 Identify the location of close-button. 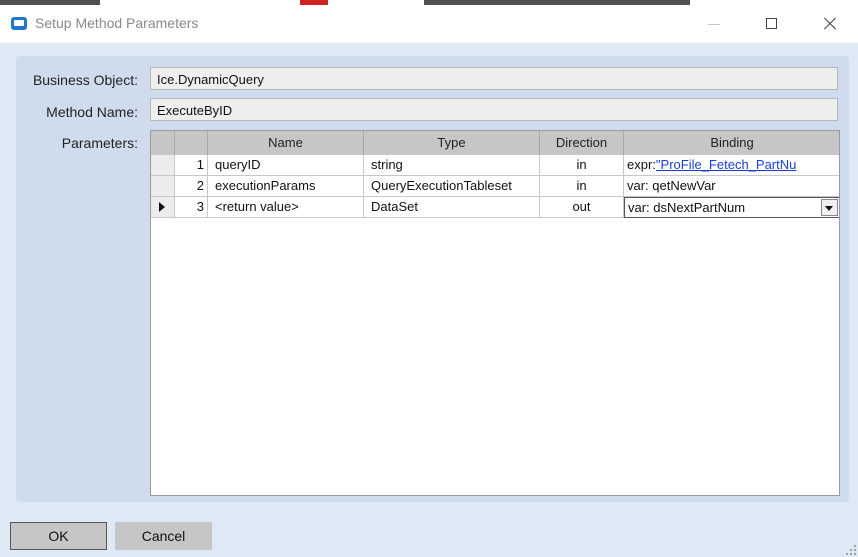
(830, 24).